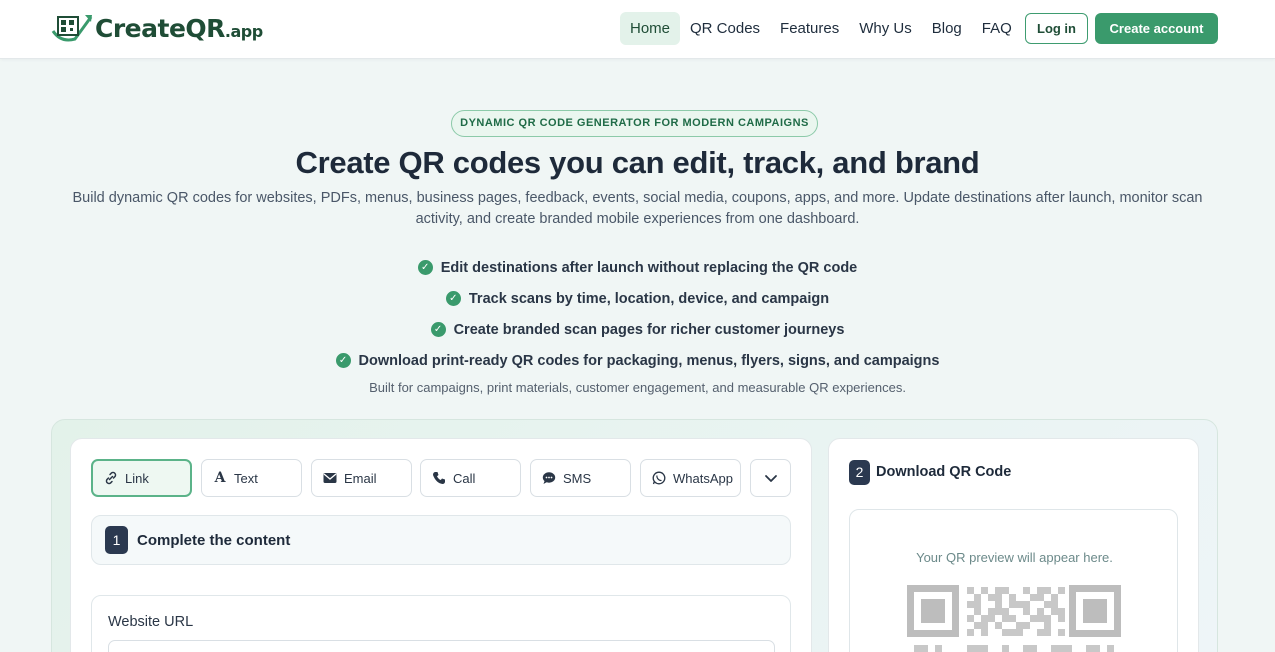 This screenshot has width=1275, height=652. I want to click on login-button: Log in, so click(1056, 28).